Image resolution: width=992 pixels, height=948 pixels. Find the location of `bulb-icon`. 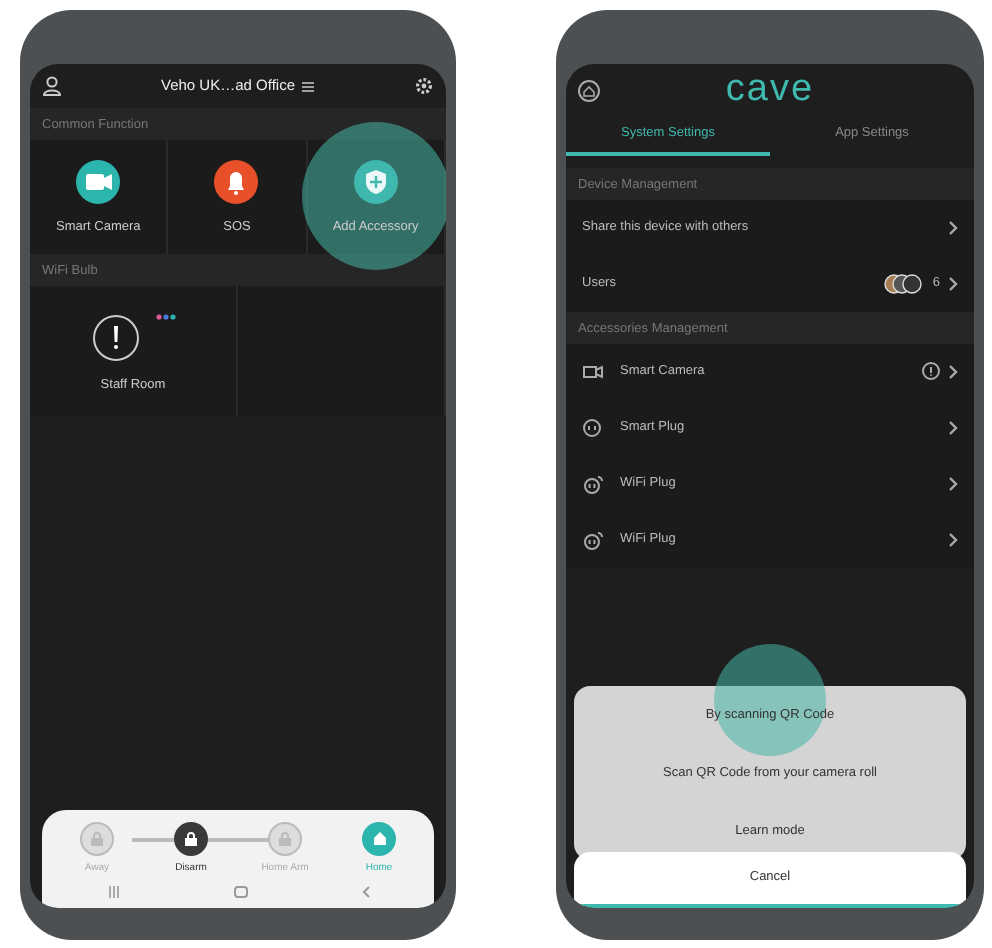

bulb-icon is located at coordinates (115, 337).